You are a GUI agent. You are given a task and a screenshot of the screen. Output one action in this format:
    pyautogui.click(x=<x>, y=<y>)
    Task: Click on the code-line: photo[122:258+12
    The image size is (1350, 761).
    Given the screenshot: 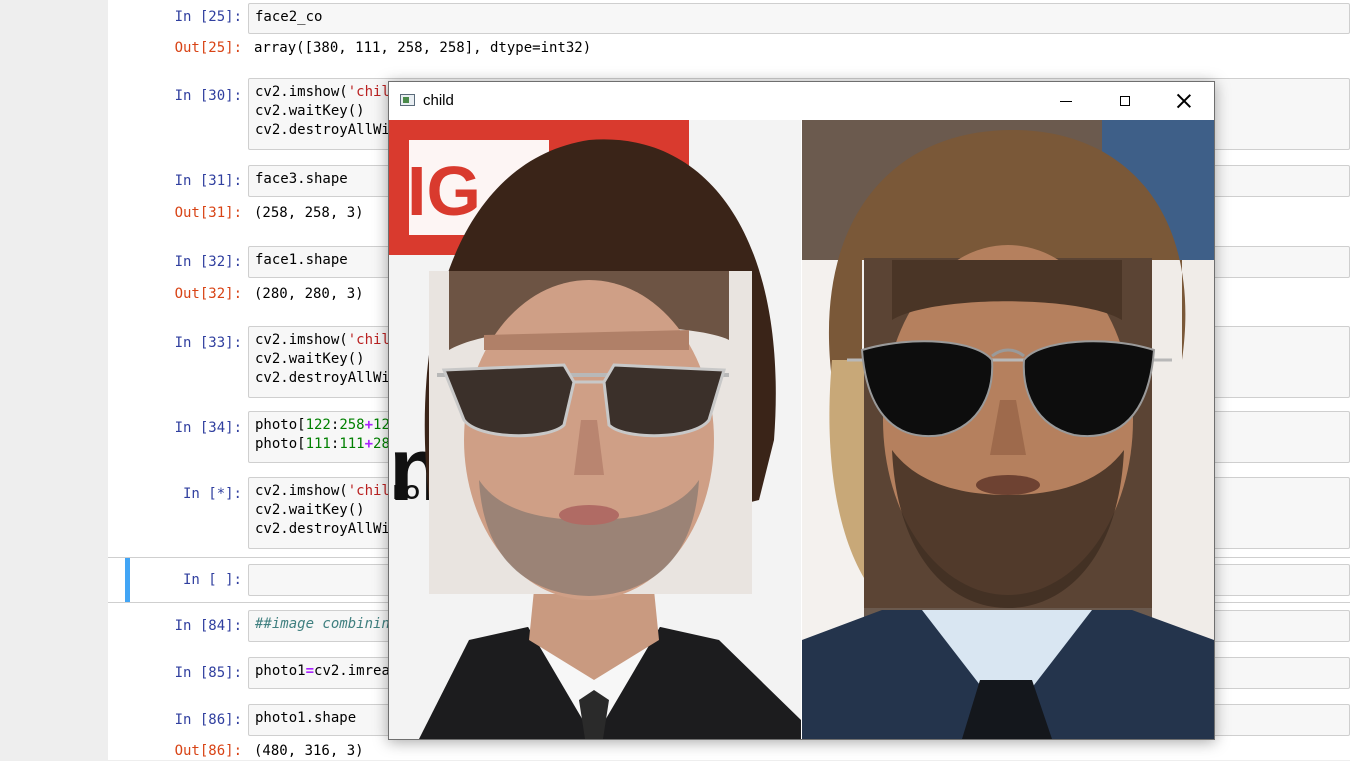 What is the action you would take?
    pyautogui.click(x=322, y=425)
    